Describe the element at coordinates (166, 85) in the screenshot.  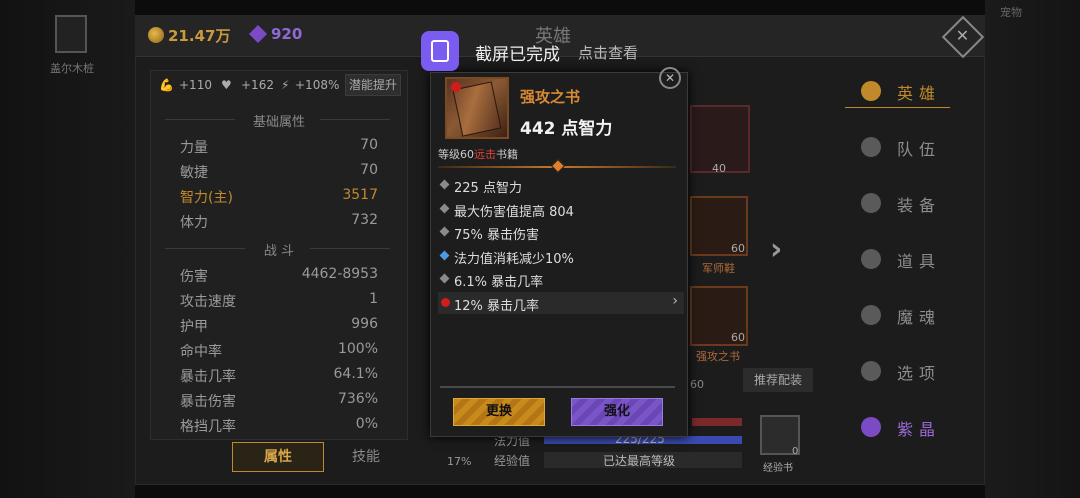
I see `muscle-icon: 💪` at that location.